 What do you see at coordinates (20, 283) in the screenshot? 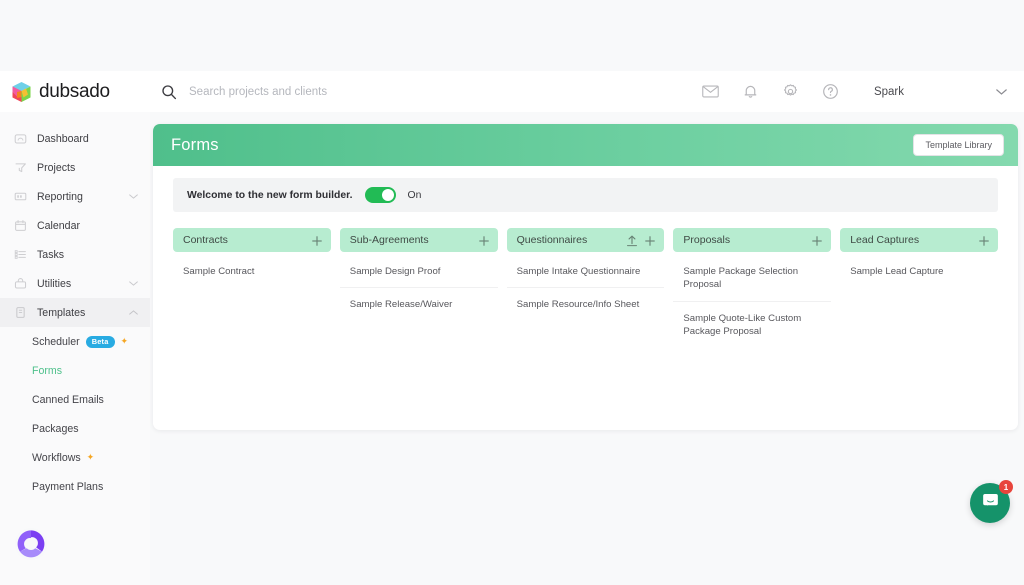
I see `utilities-icon` at bounding box center [20, 283].